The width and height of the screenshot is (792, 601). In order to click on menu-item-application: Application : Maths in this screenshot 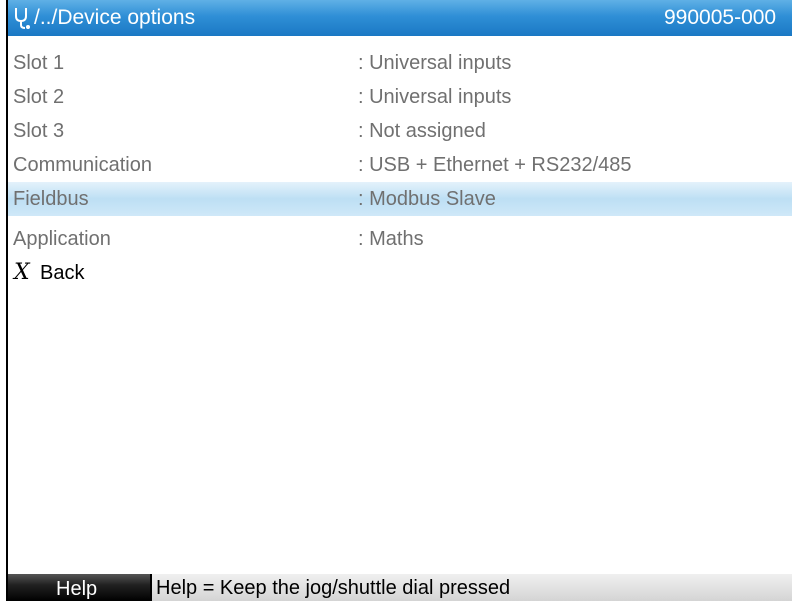, I will do `click(400, 239)`.